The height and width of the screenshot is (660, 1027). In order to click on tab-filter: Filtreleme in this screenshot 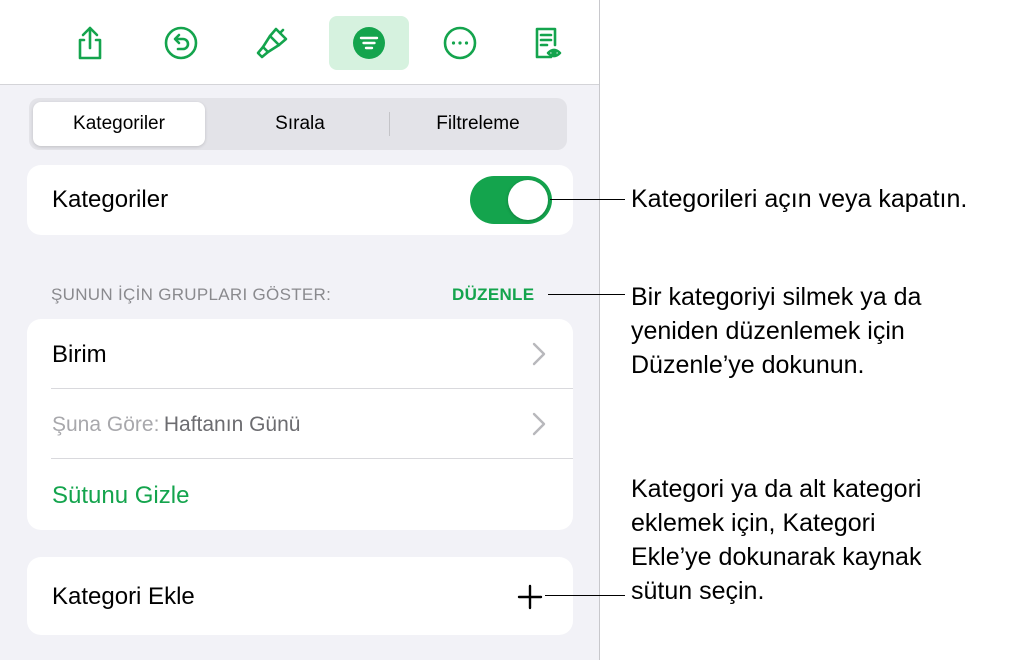, I will do `click(478, 124)`.